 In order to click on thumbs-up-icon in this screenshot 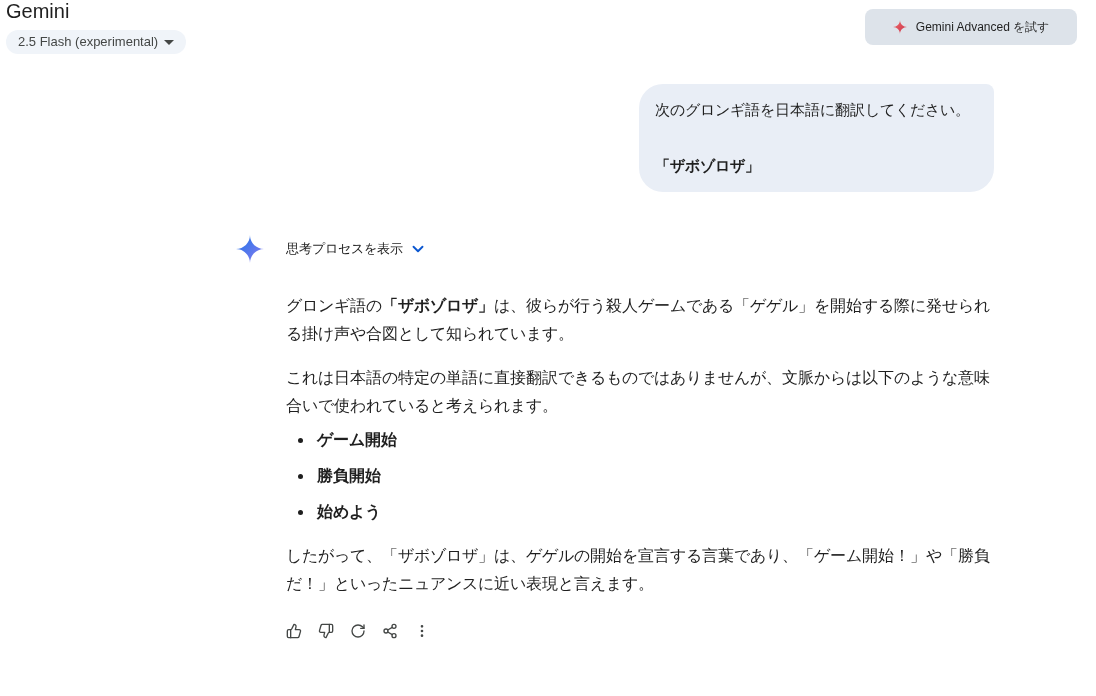, I will do `click(294, 631)`.